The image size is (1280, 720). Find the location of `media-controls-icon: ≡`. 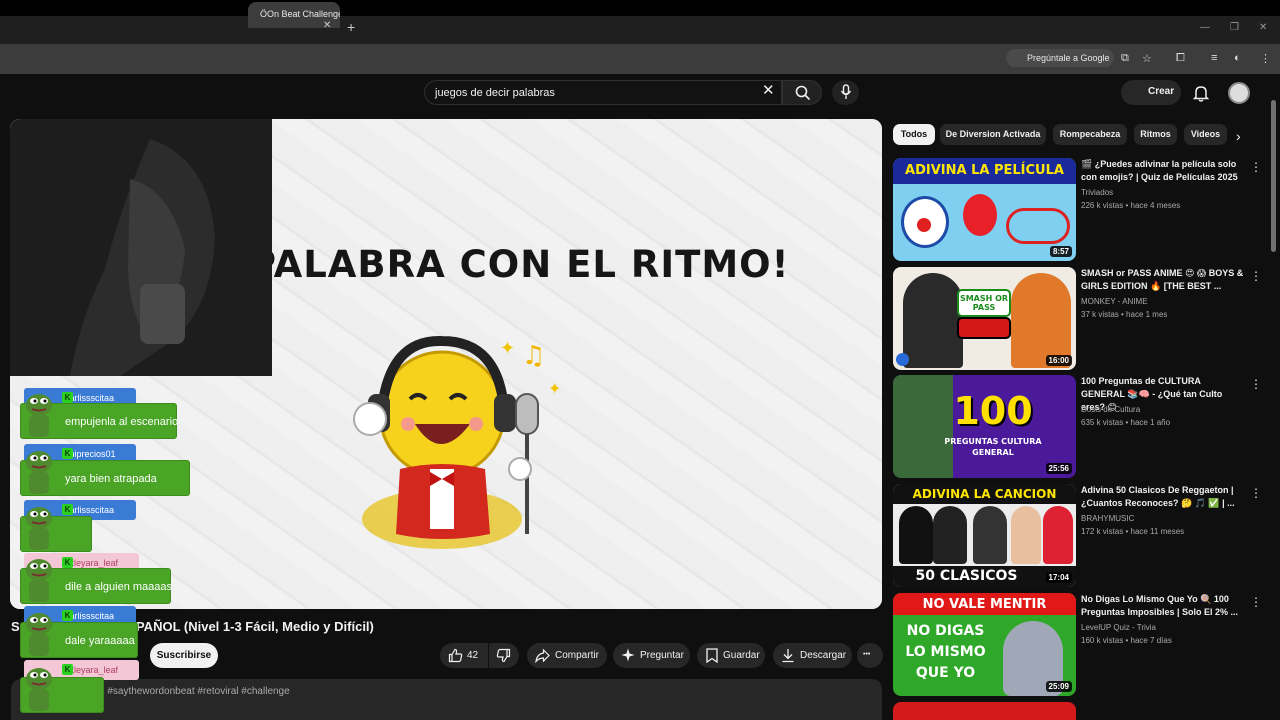

media-controls-icon: ≡ is located at coordinates (1214, 58).